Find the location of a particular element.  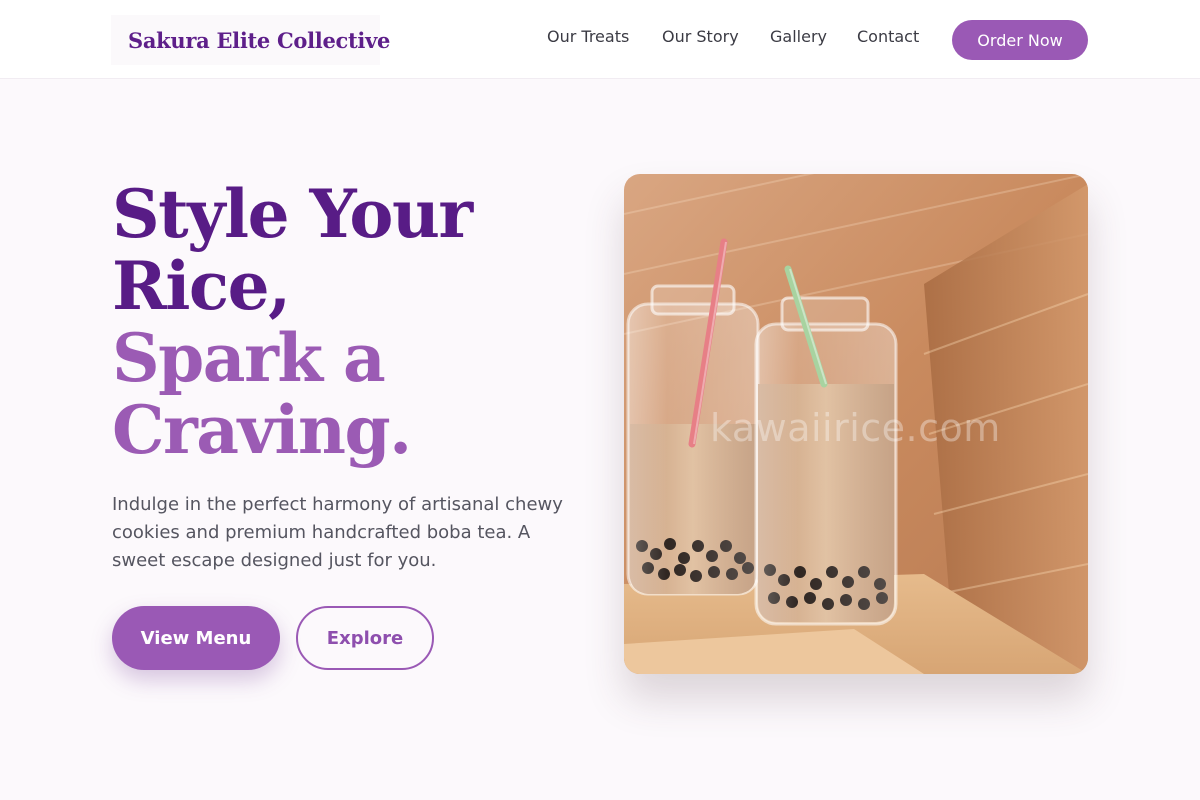

nav-our-story: Our Story is located at coordinates (700, 36).